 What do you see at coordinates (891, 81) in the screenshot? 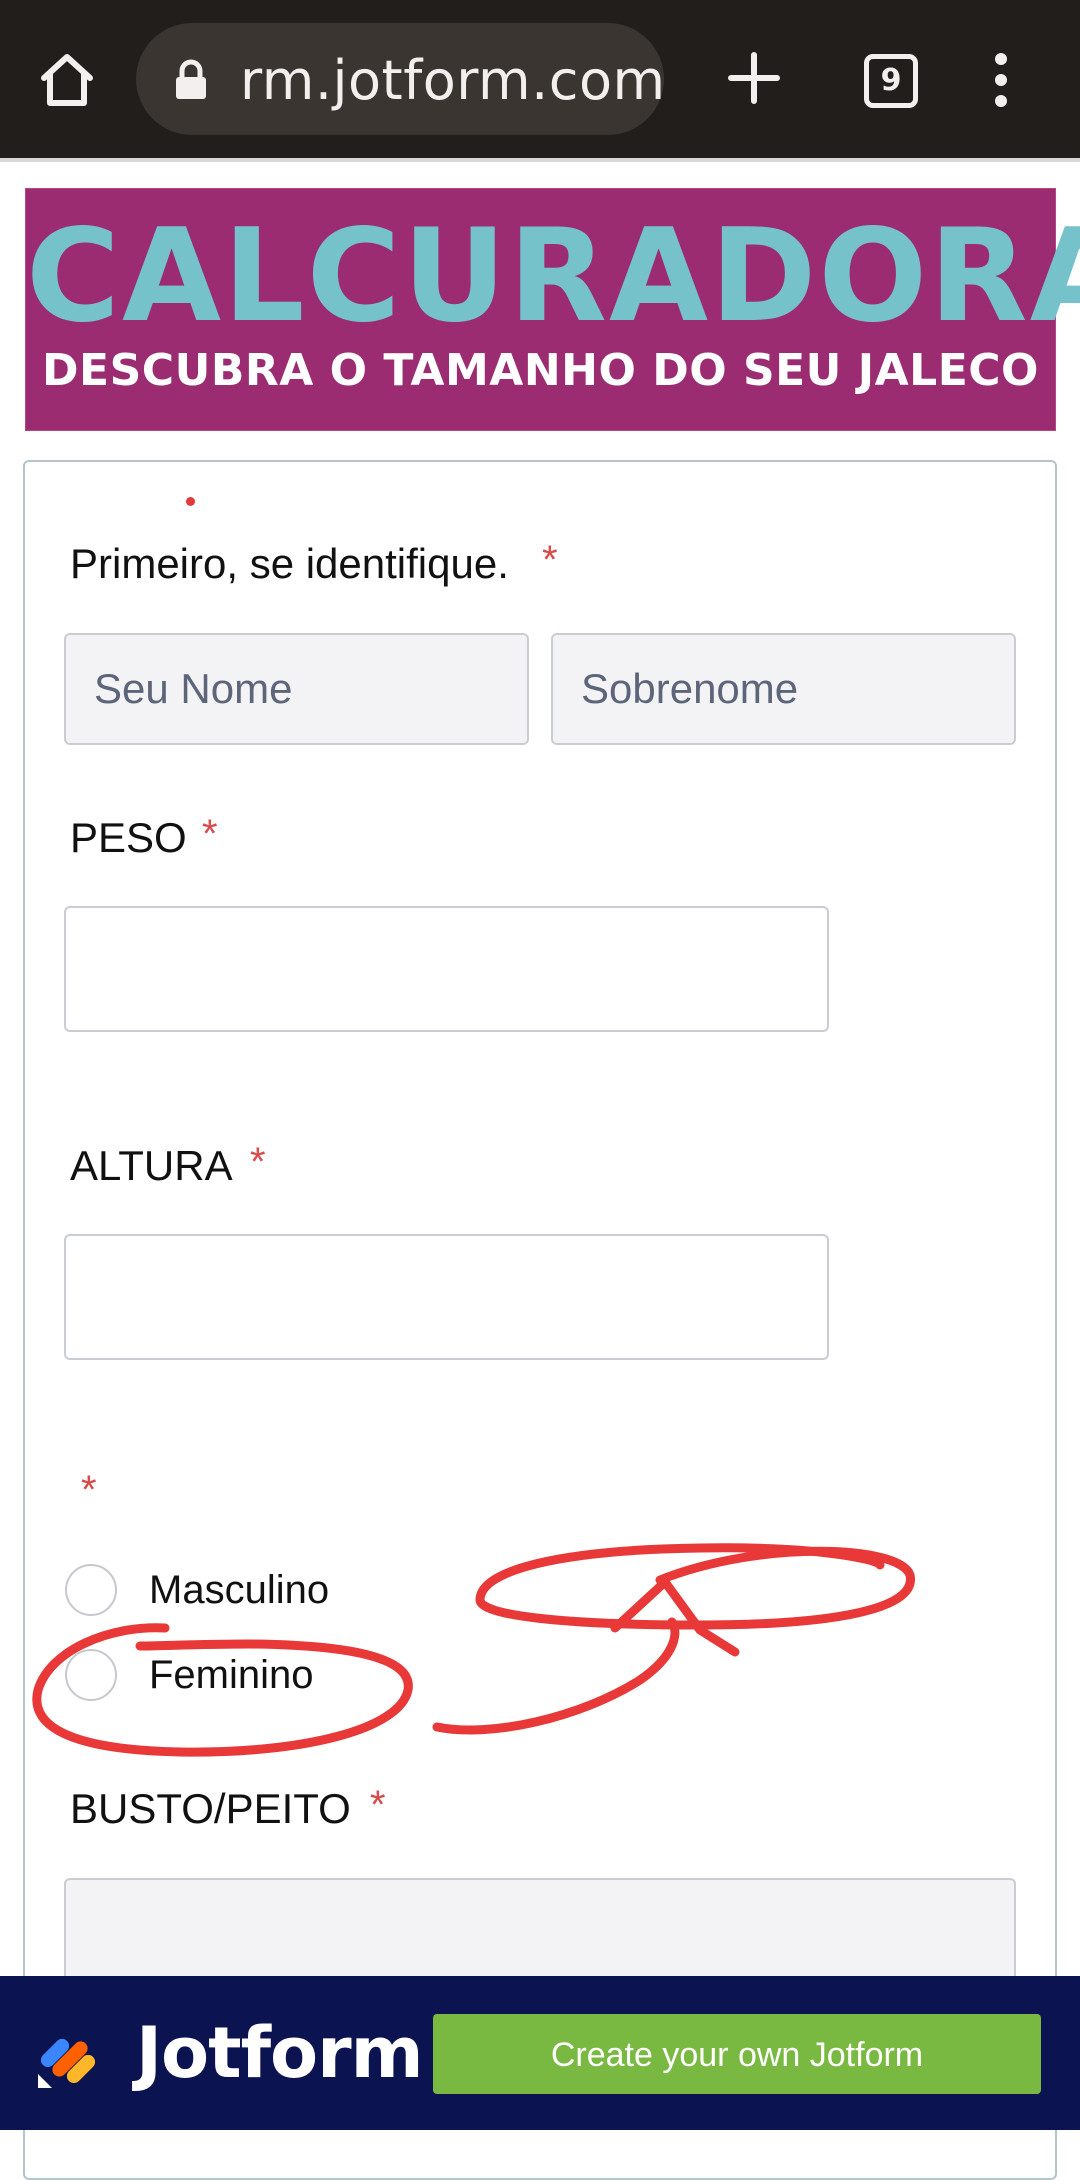
I see `tabs-icon: 9` at bounding box center [891, 81].